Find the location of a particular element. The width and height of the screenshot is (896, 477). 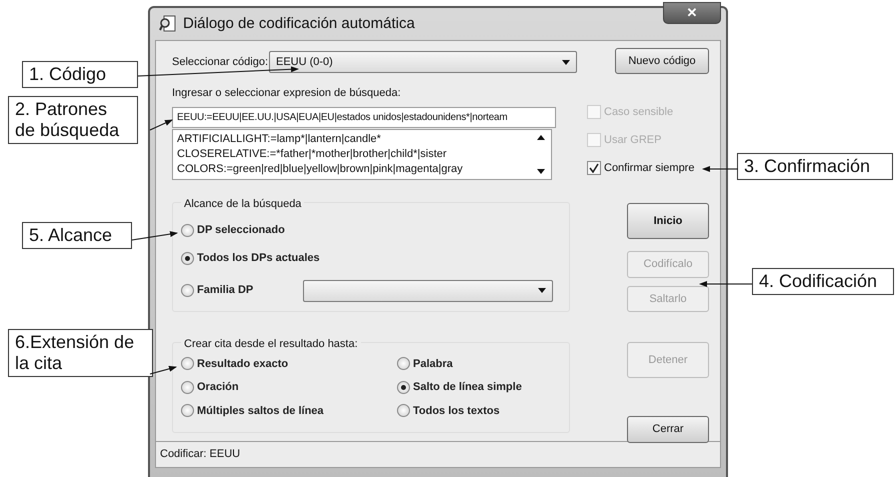

radio-label: Salto de línea simple is located at coordinates (467, 387).